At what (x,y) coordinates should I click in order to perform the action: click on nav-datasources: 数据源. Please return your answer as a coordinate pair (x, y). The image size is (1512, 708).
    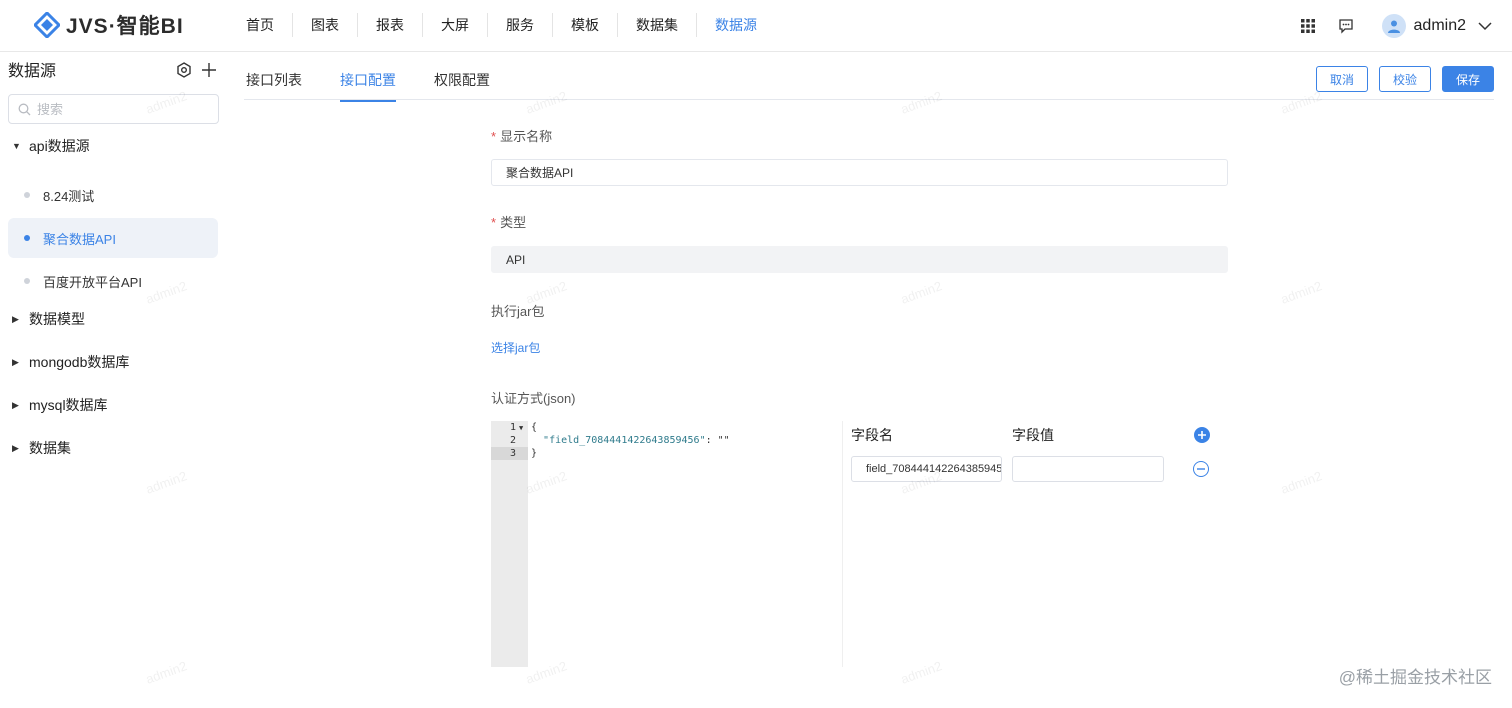
    Looking at the image, I should click on (736, 25).